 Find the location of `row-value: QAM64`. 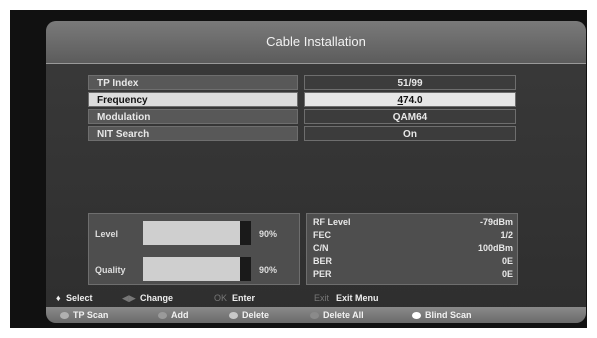

row-value: QAM64 is located at coordinates (410, 116).